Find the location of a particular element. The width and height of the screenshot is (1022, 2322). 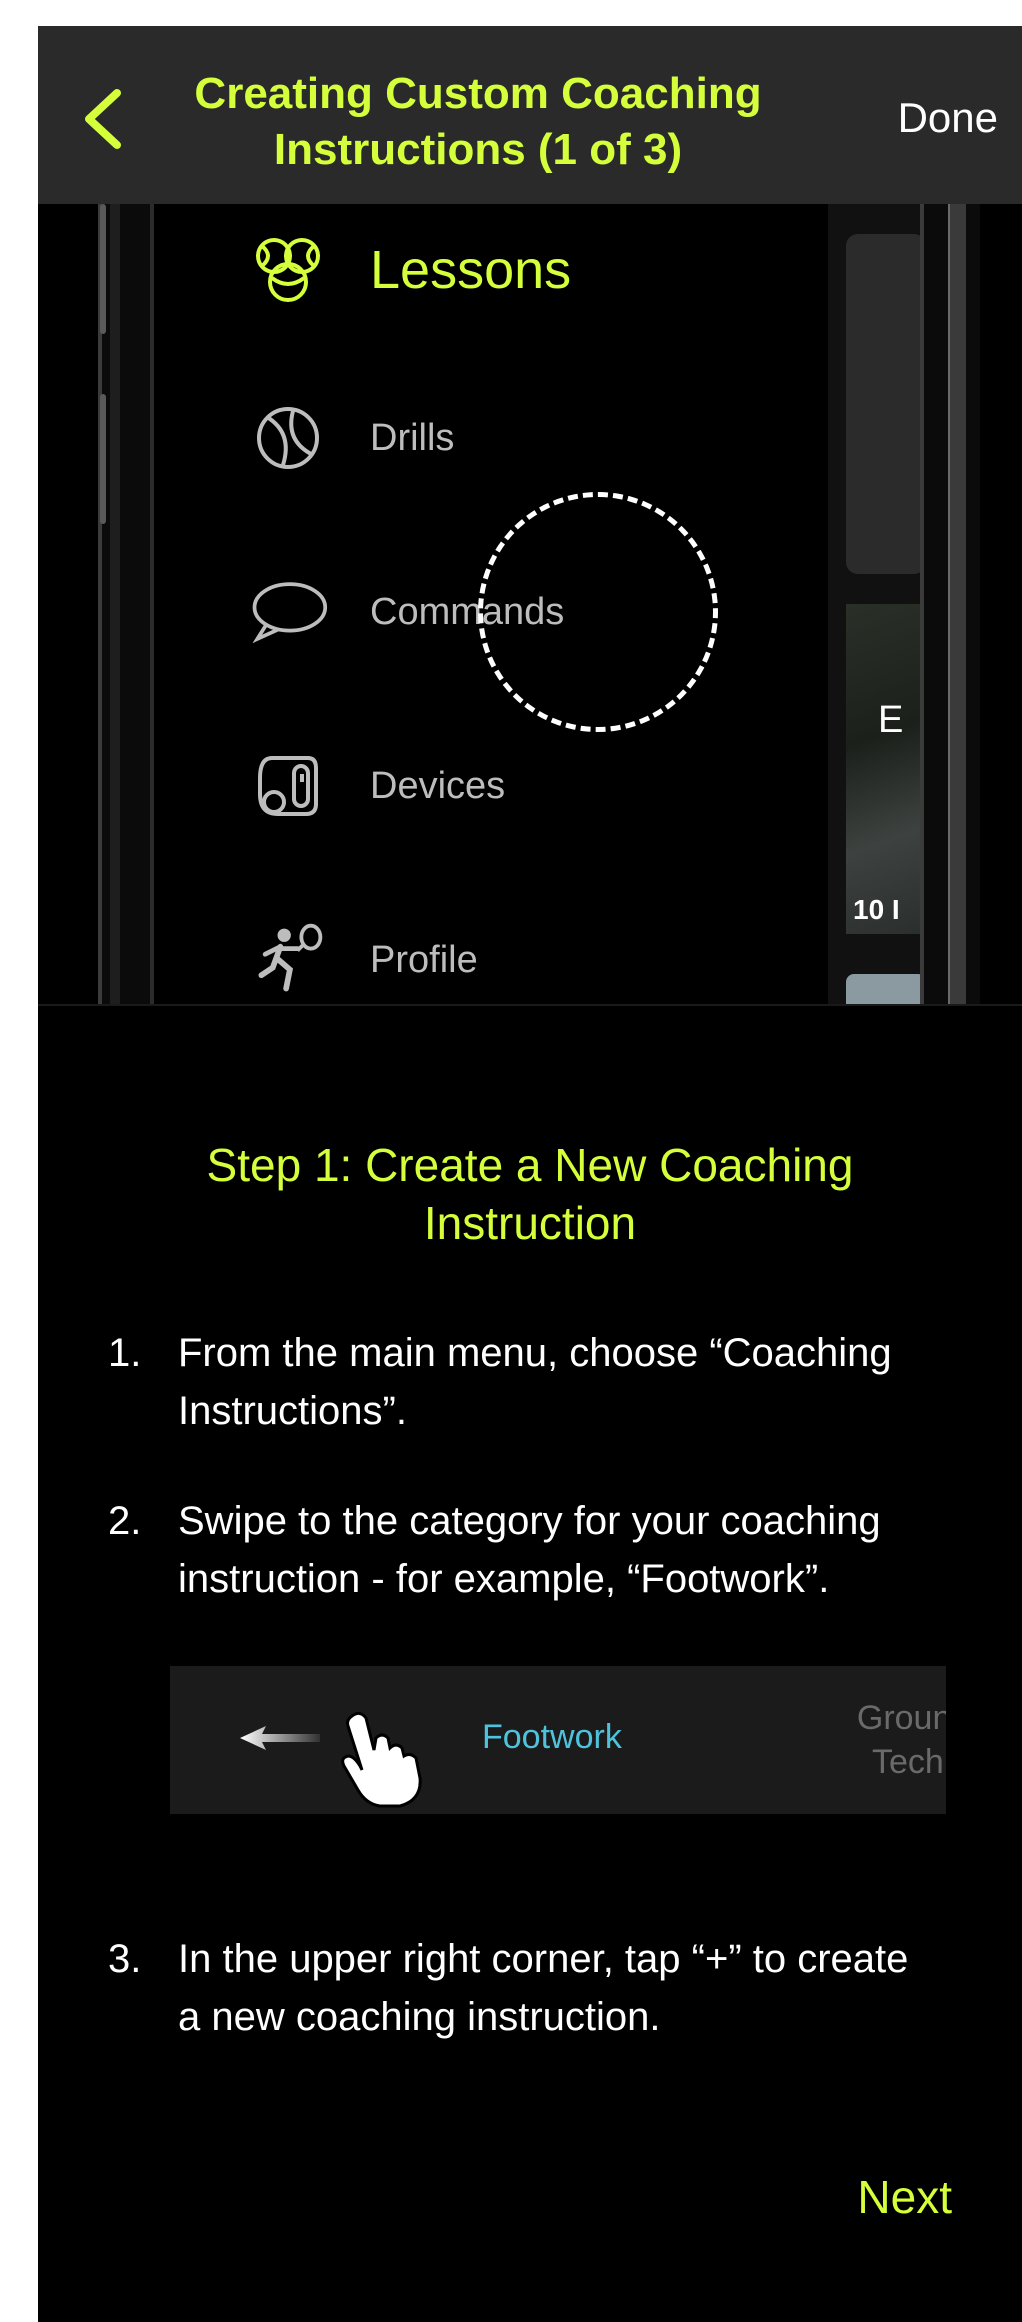

back-button is located at coordinates (103, 119).